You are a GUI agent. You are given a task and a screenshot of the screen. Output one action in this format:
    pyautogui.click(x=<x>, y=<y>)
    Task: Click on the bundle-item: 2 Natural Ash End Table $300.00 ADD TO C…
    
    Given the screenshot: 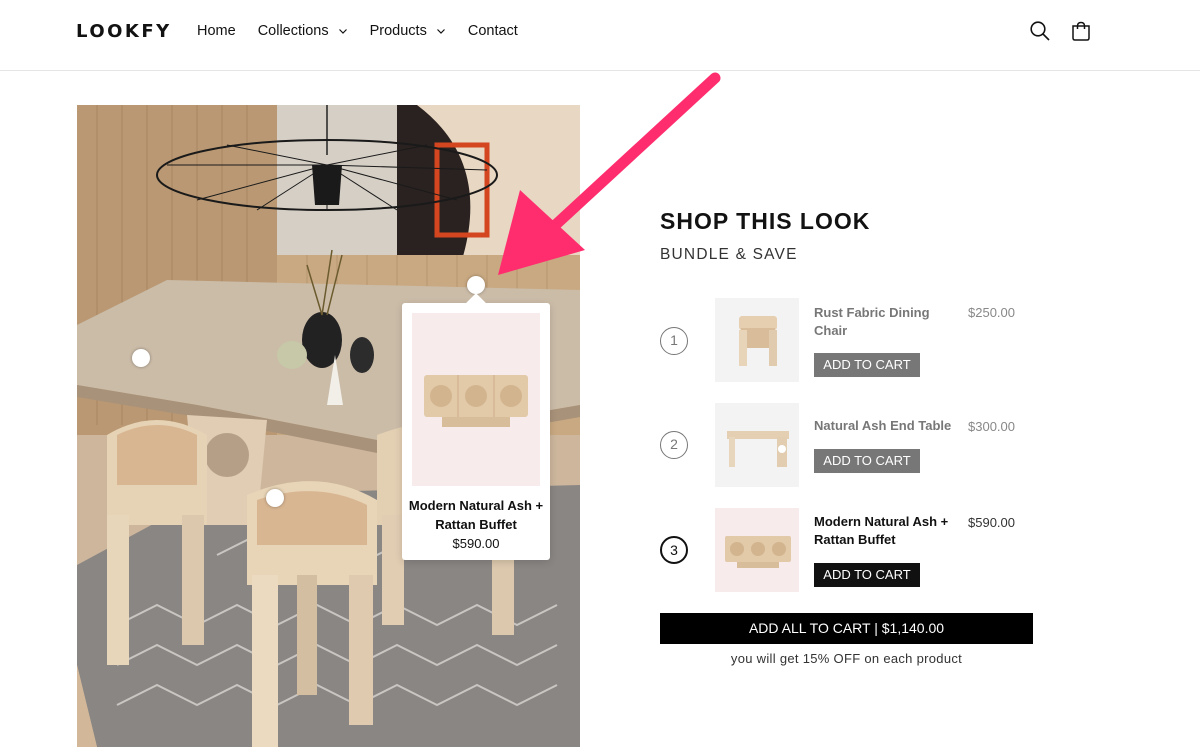 What is the action you would take?
    pyautogui.click(x=850, y=445)
    